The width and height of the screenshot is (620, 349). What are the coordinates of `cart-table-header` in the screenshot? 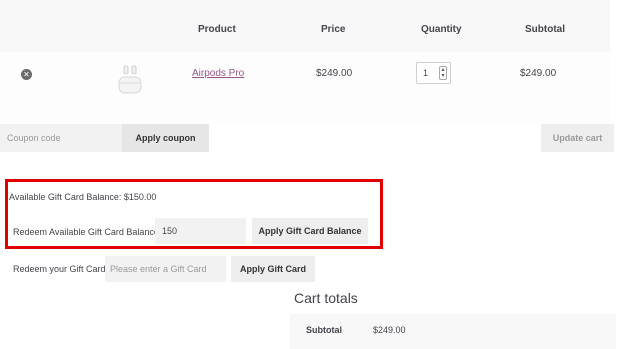 It's located at (305, 26).